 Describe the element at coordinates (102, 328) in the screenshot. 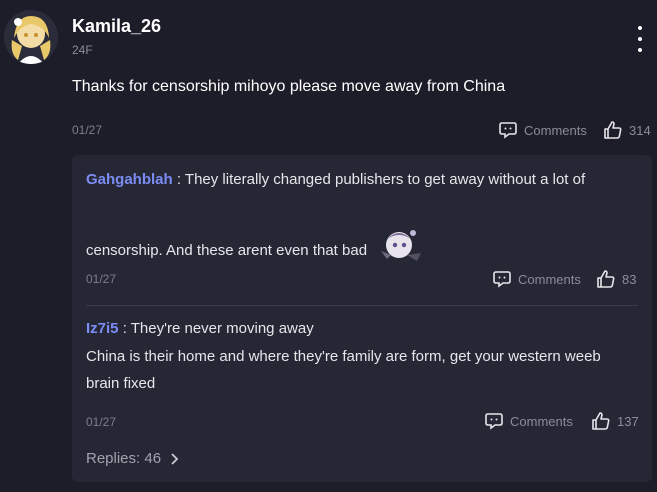

I see `reply-author: Iz7i5` at that location.